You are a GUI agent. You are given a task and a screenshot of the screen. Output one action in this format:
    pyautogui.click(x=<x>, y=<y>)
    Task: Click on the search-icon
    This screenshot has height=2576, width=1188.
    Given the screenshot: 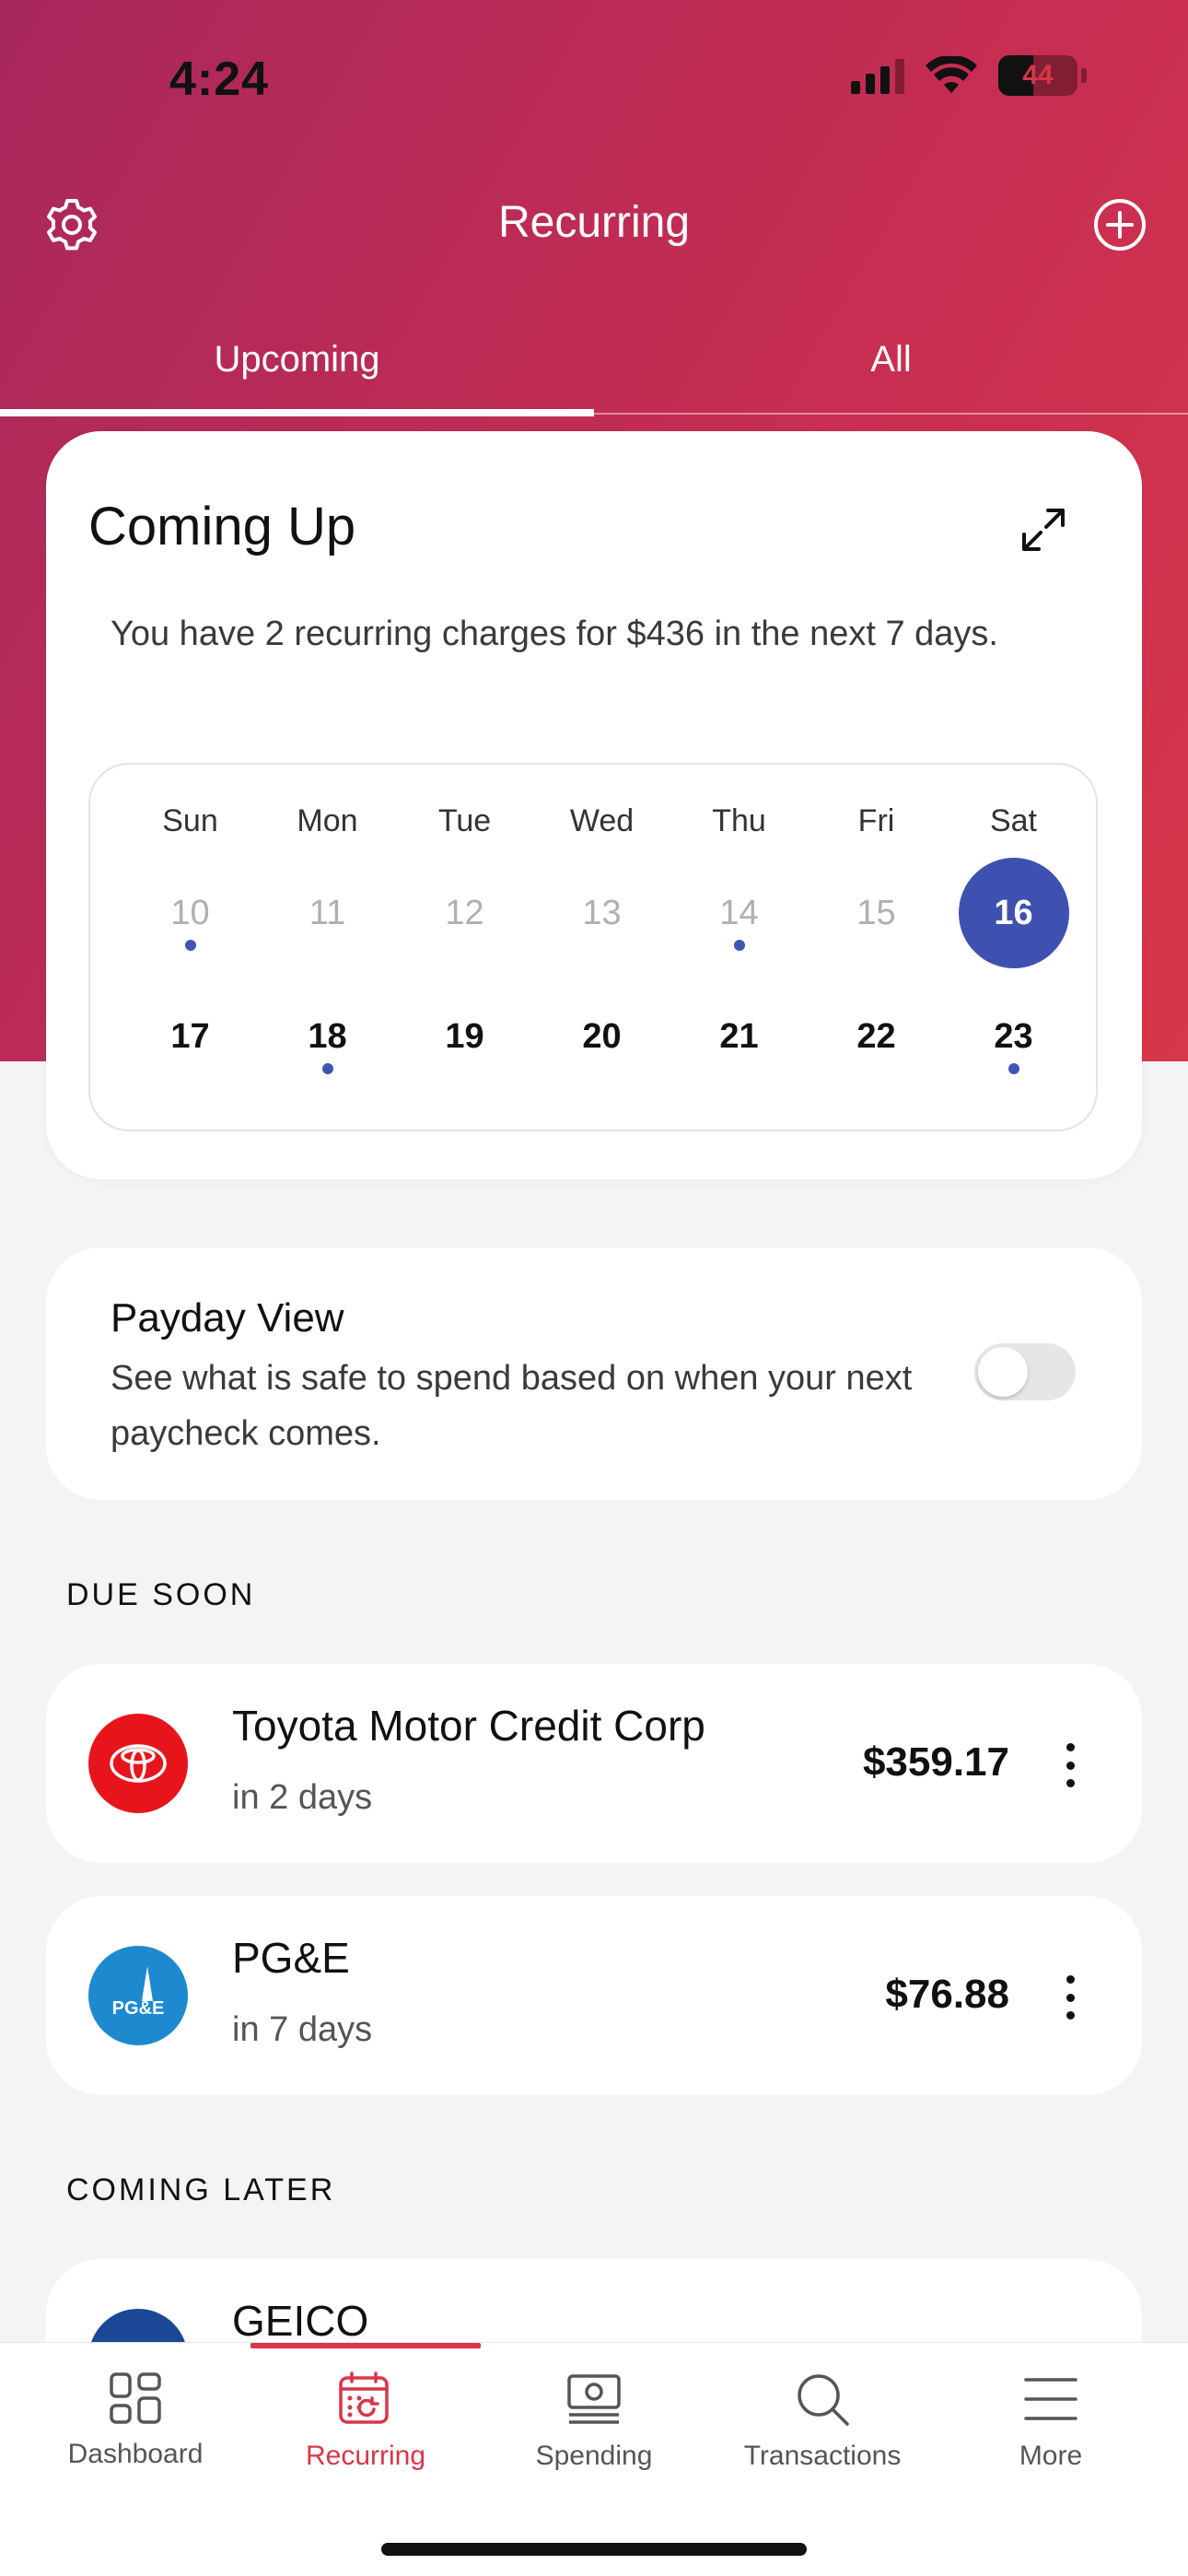 What is the action you would take?
    pyautogui.click(x=823, y=2400)
    